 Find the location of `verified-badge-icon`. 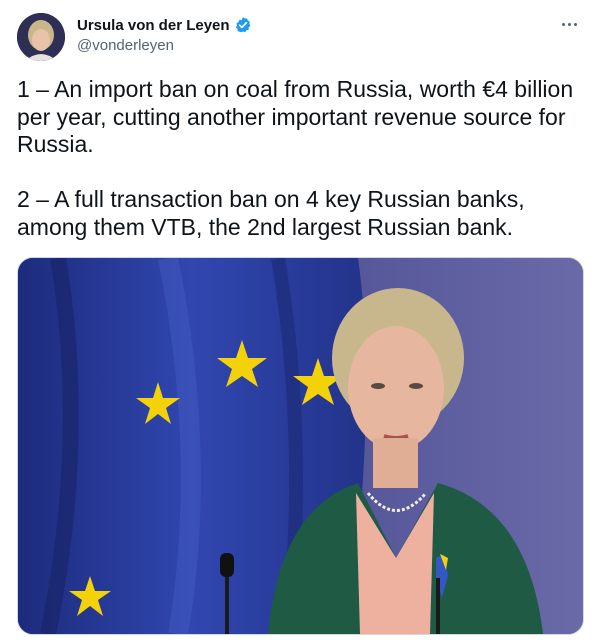

verified-badge-icon is located at coordinates (243, 25).